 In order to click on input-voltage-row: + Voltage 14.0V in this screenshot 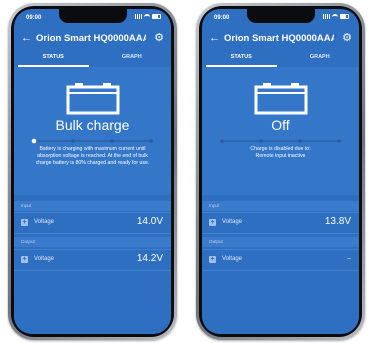, I will do `click(92, 223)`.